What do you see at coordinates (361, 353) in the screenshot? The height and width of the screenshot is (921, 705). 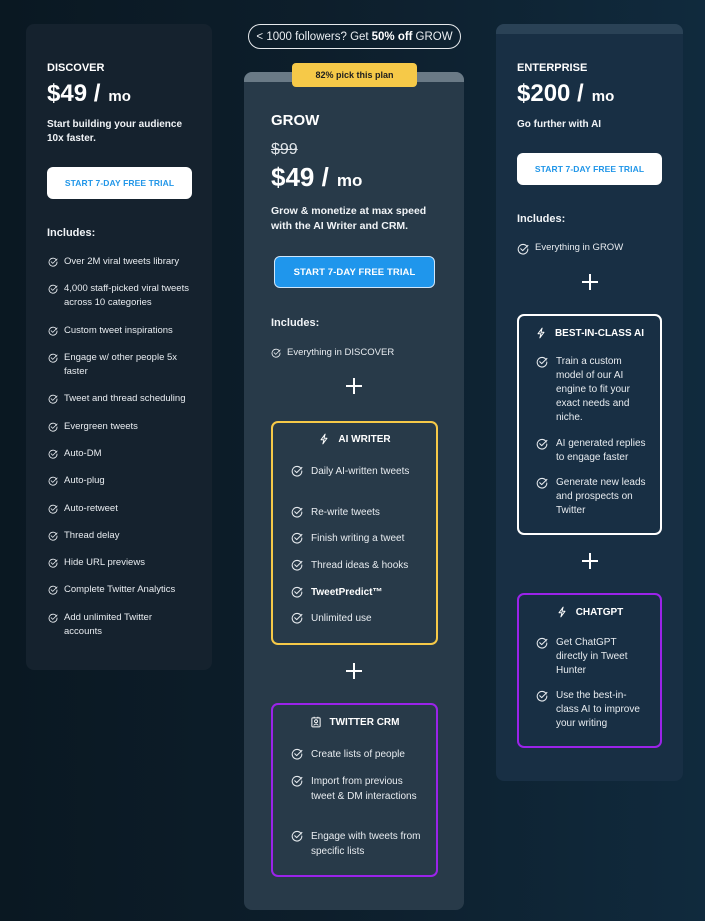 I see `feature-item: Everything in DISCOVER` at bounding box center [361, 353].